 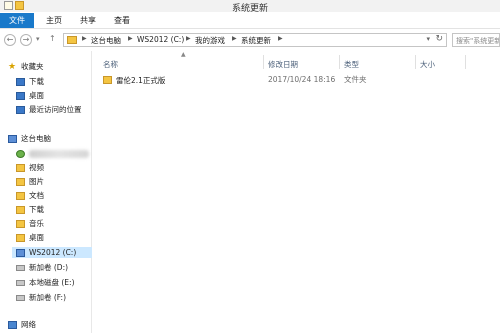 I want to click on blurred-username, so click(x=59, y=153).